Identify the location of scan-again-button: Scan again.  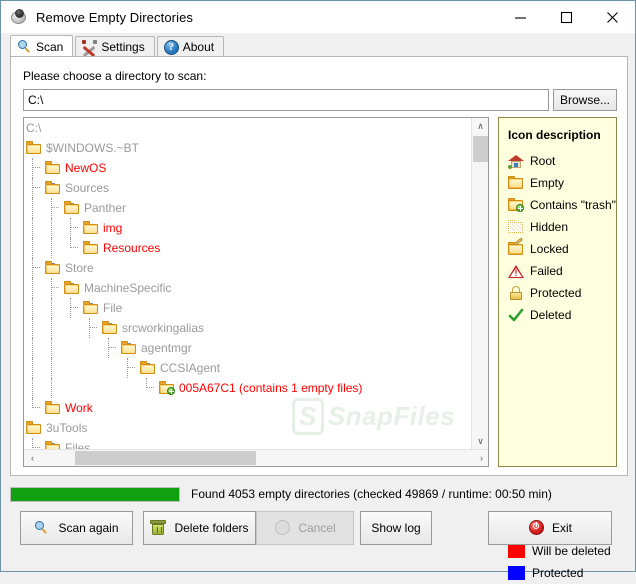
(76, 528).